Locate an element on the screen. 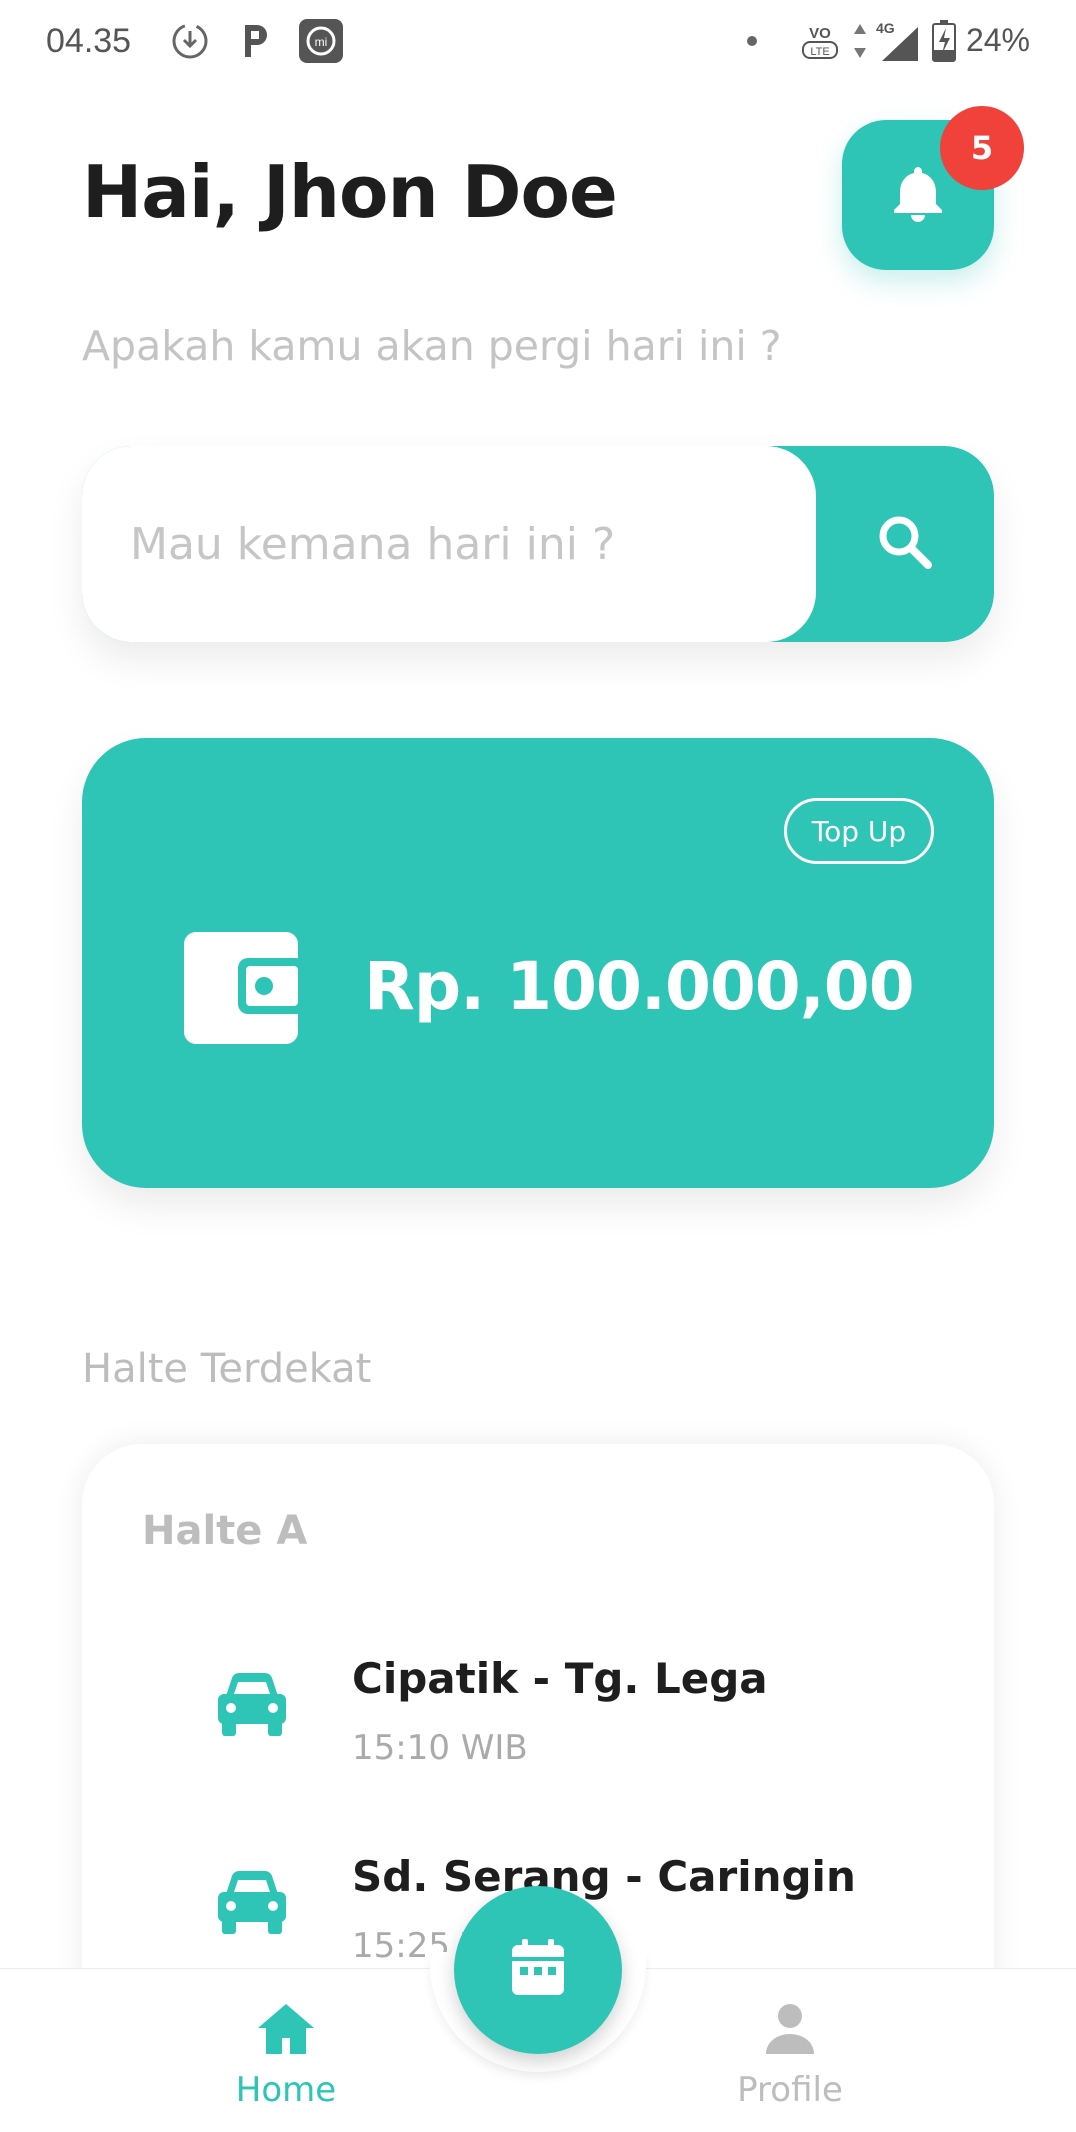  schedule-fab is located at coordinates (538, 1970).